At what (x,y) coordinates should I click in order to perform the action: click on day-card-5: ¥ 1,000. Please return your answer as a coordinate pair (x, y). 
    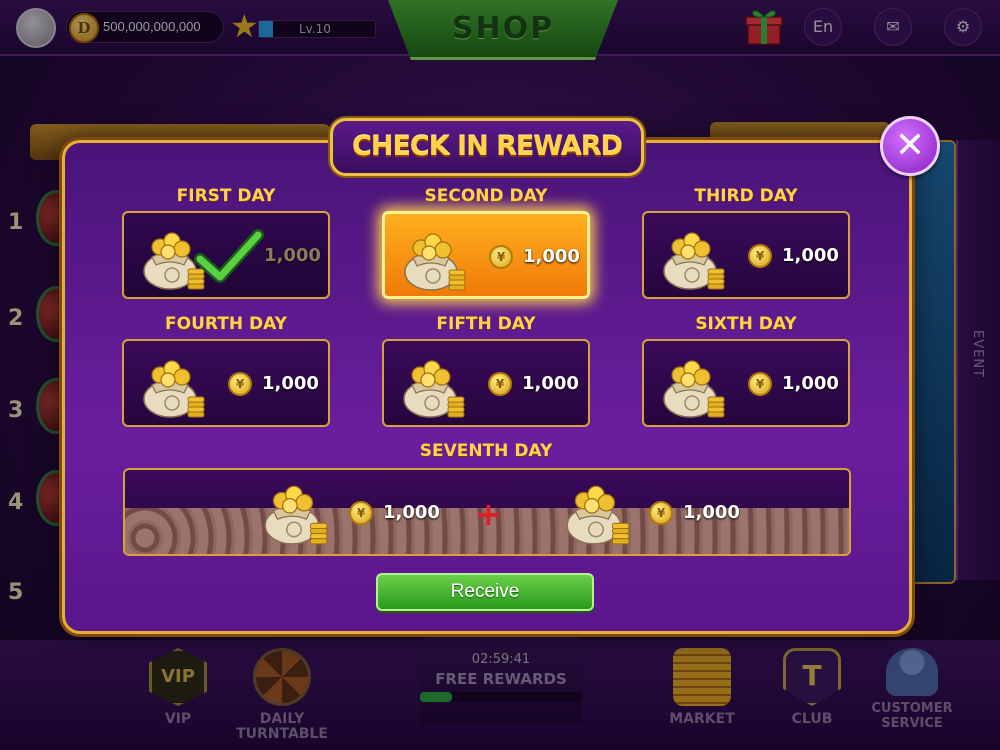
    Looking at the image, I should click on (486, 383).